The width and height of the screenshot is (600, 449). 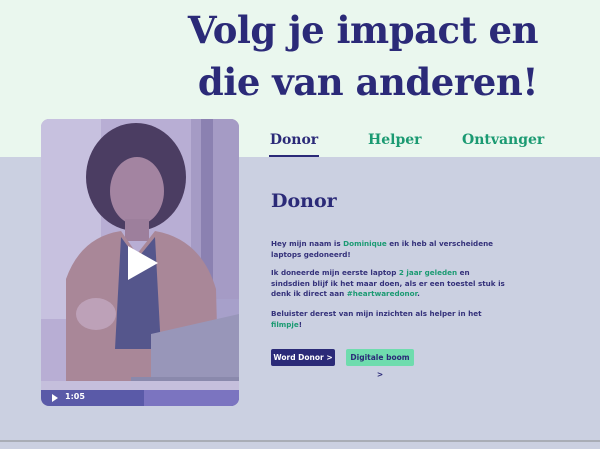 I want to click on page-headline: Volg je impact en die van anderen!, so click(x=363, y=56).